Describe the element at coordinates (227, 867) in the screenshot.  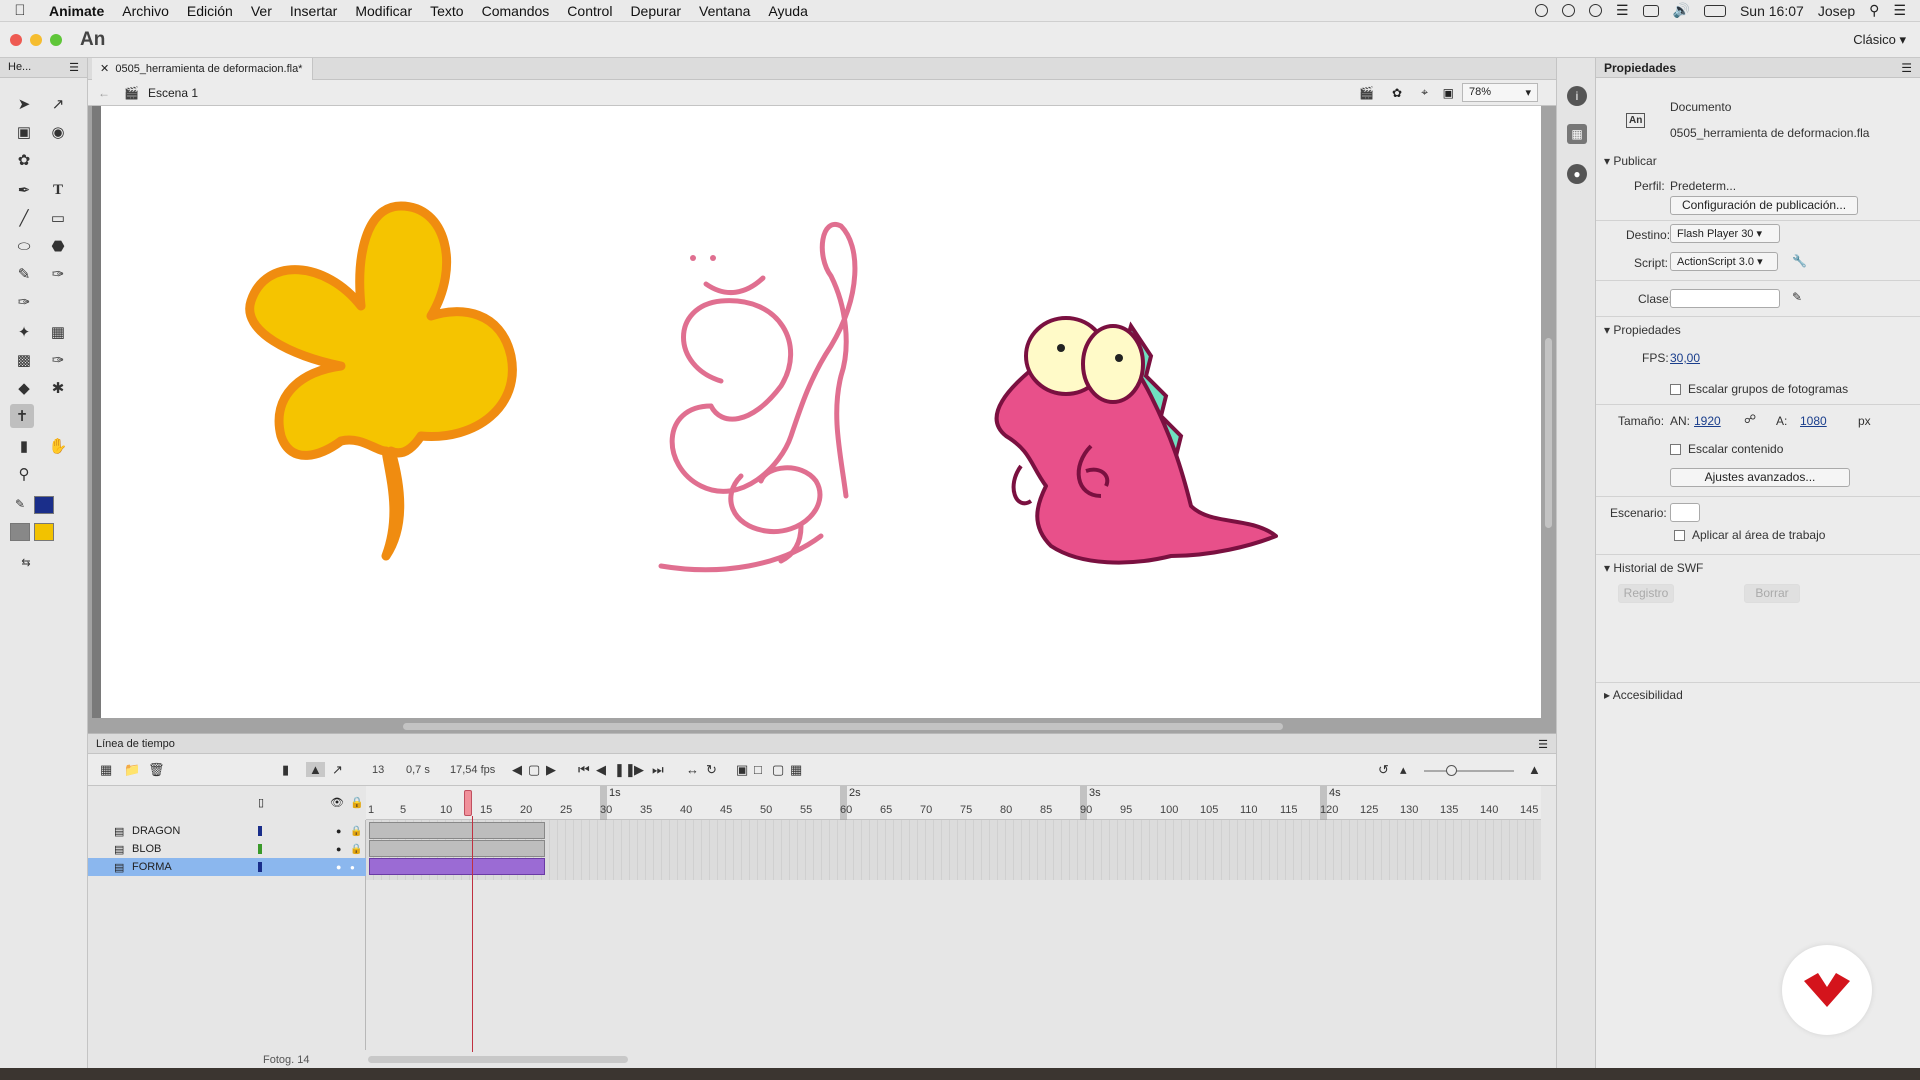
I see `layer-row-forma: ▤ FORMA ● ●` at that location.